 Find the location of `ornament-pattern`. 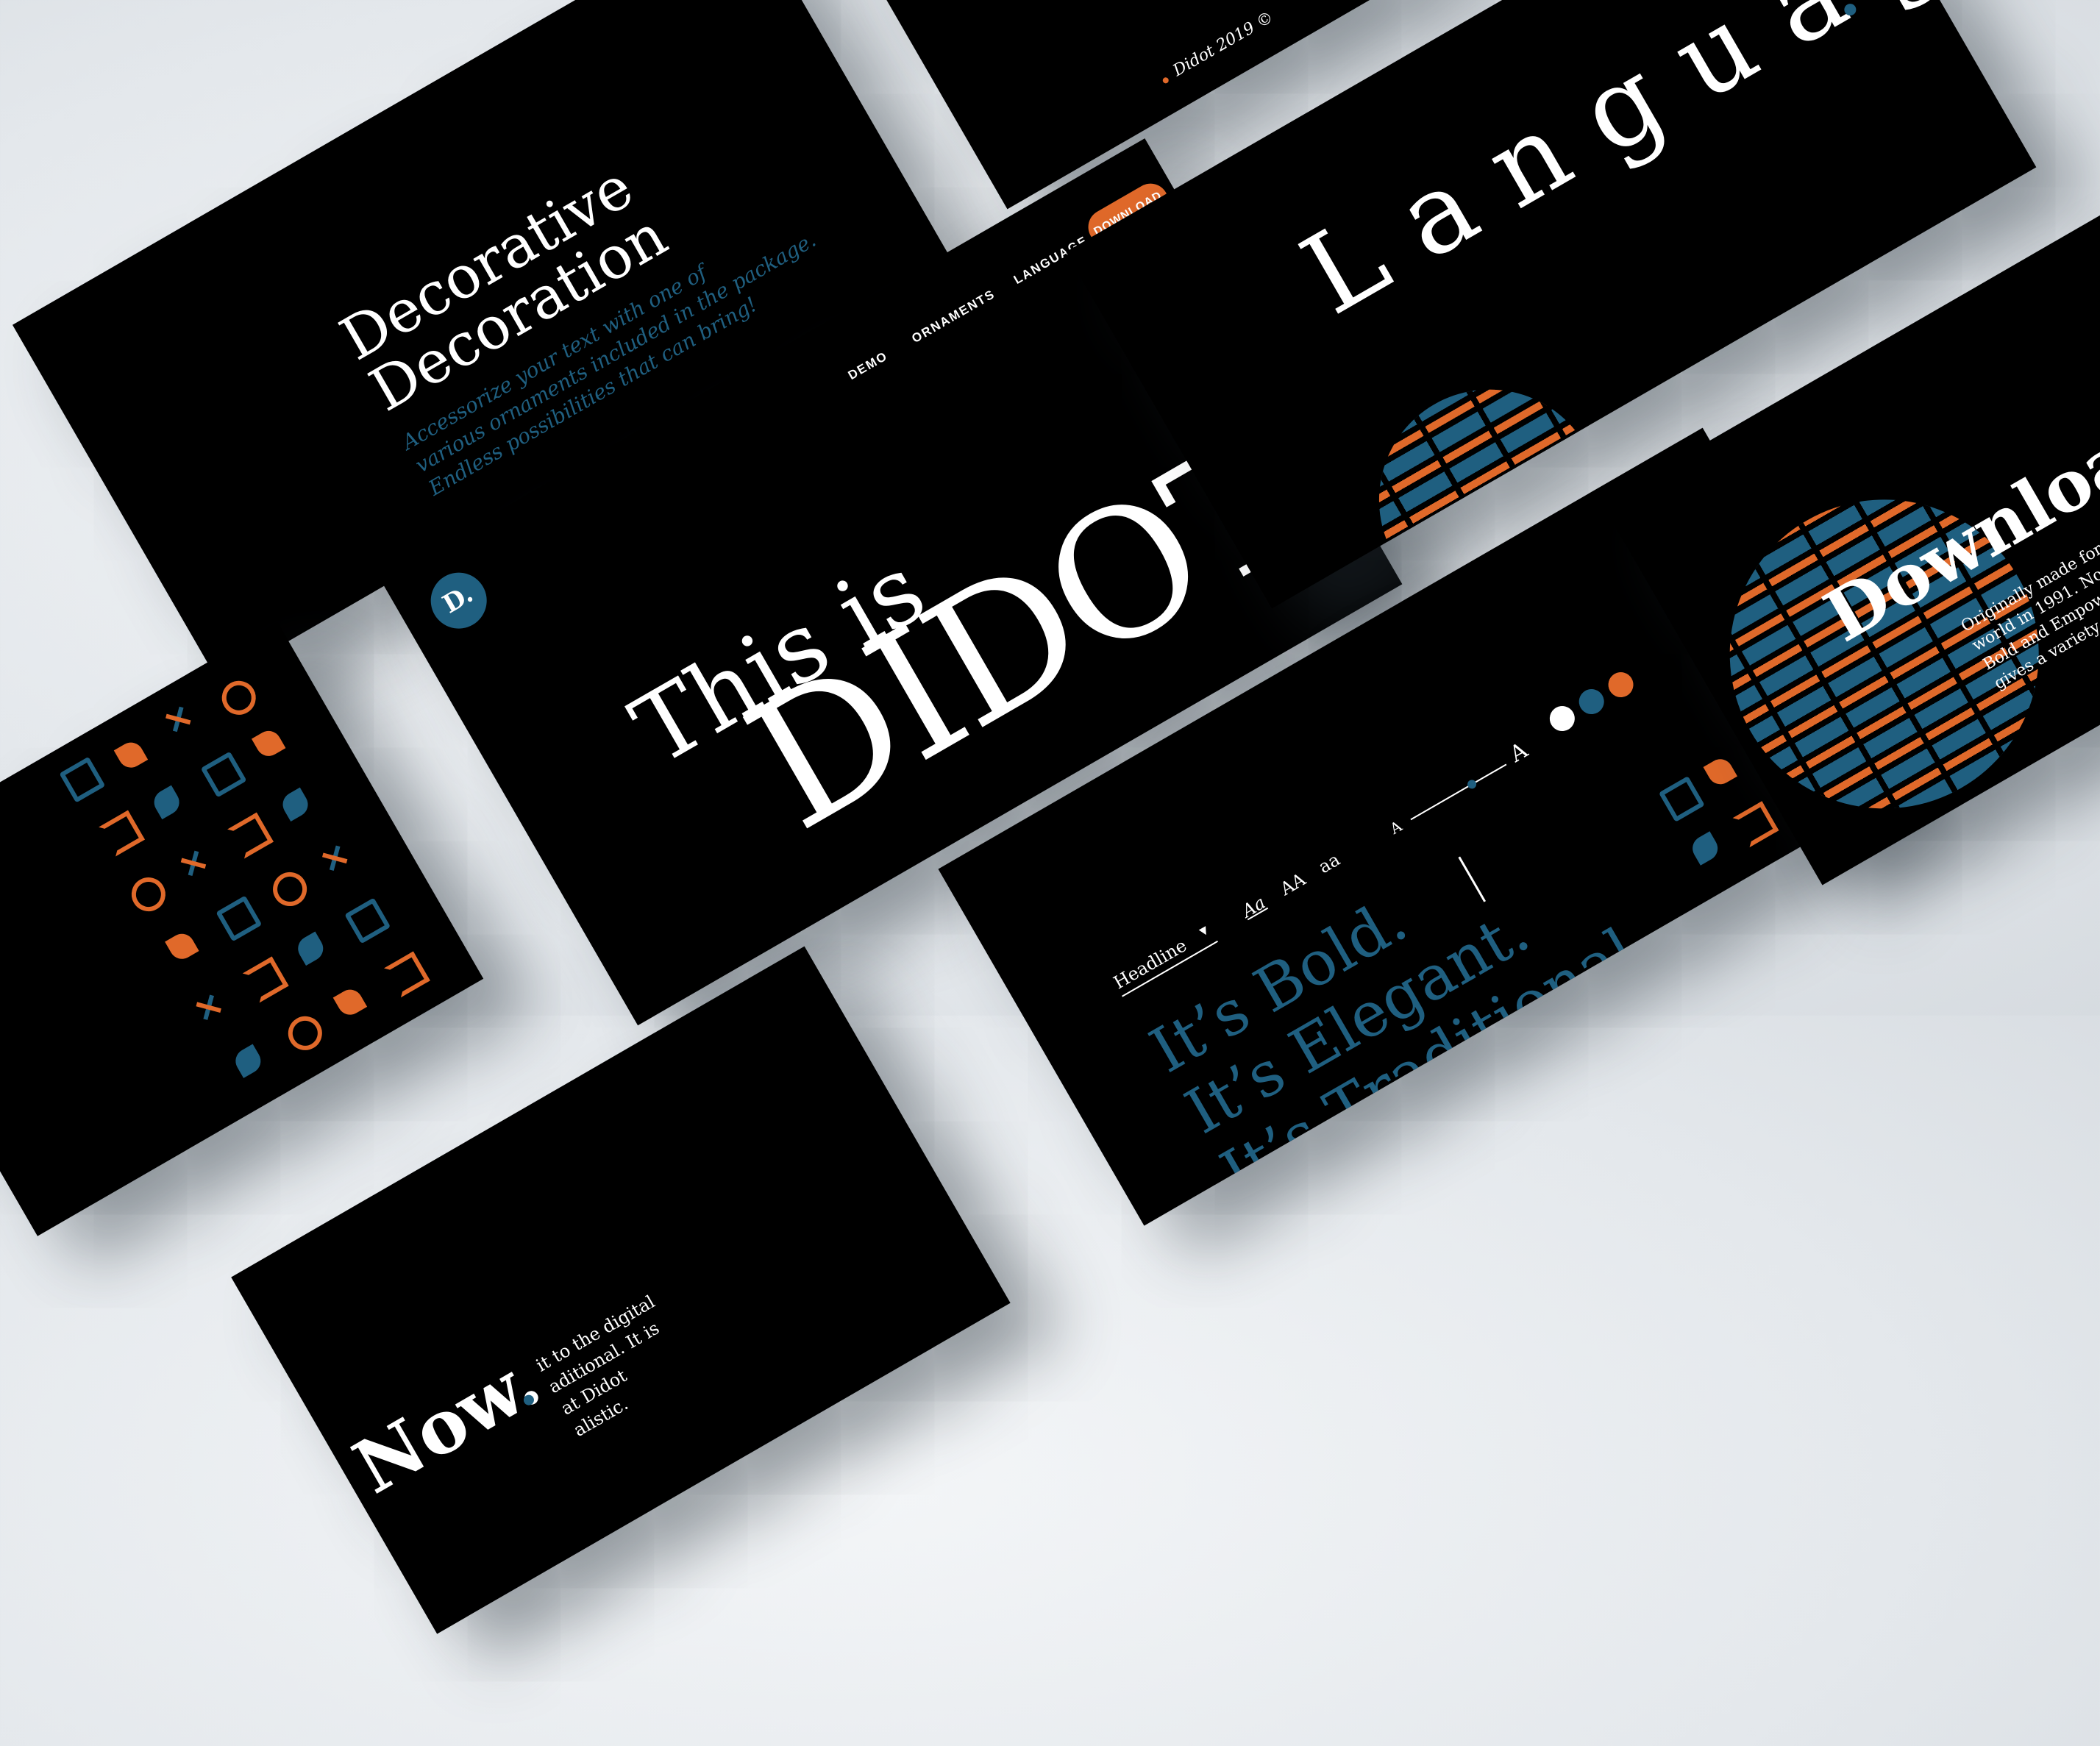

ornament-pattern is located at coordinates (241, 929).